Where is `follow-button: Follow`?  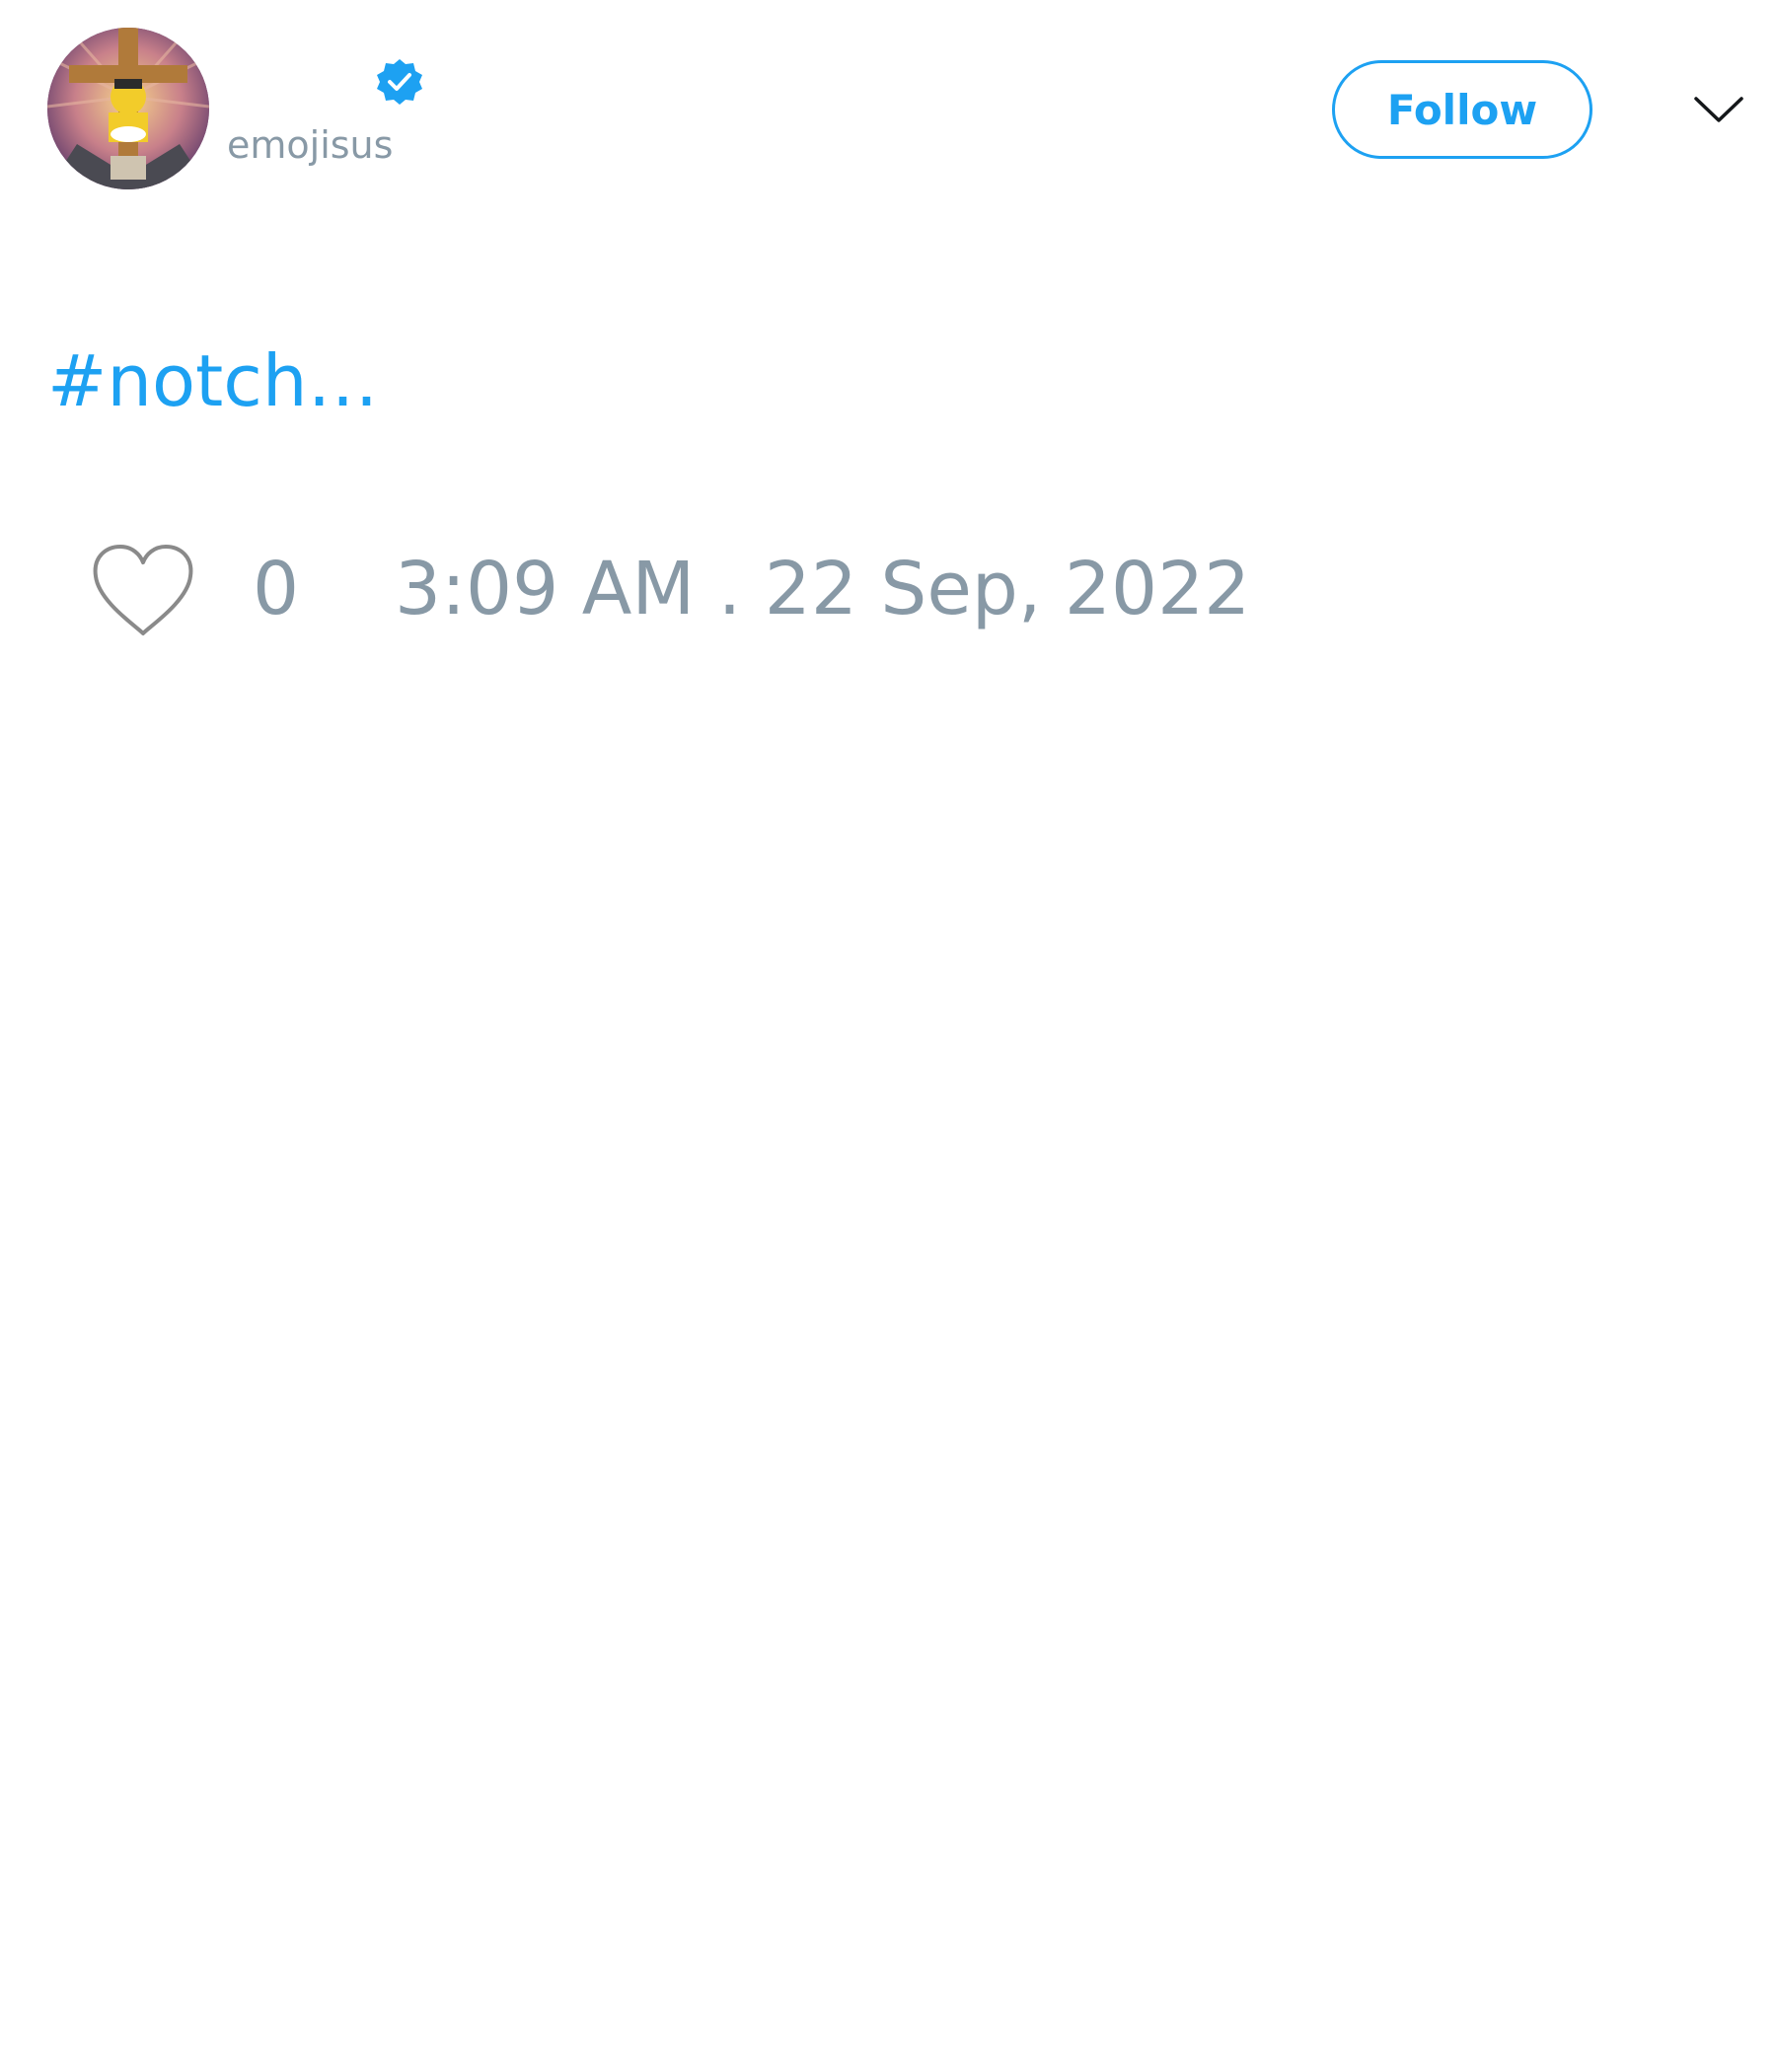
follow-button: Follow is located at coordinates (1462, 110).